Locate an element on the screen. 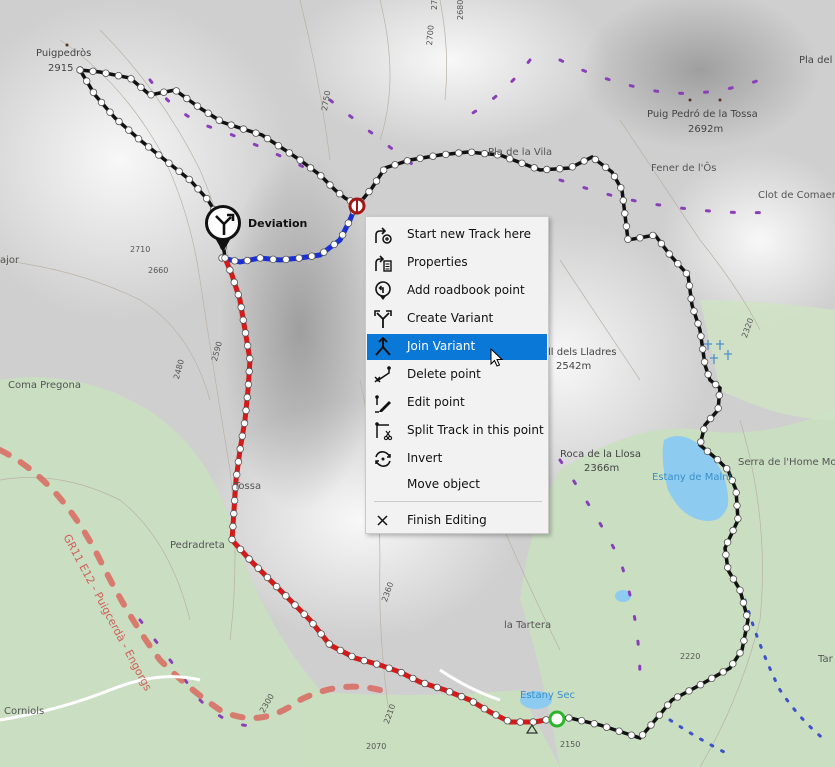 This screenshot has width=835, height=767. menu-item-properties: Properties is located at coordinates (457, 263).